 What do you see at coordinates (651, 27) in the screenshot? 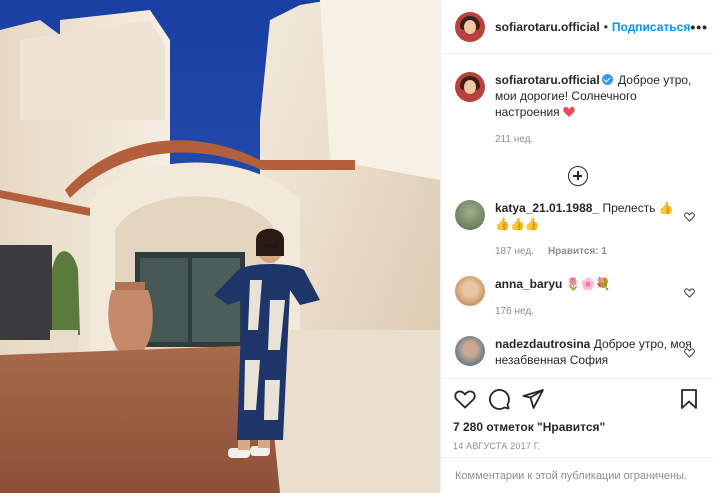
I see `follow-button: Подписаться` at bounding box center [651, 27].